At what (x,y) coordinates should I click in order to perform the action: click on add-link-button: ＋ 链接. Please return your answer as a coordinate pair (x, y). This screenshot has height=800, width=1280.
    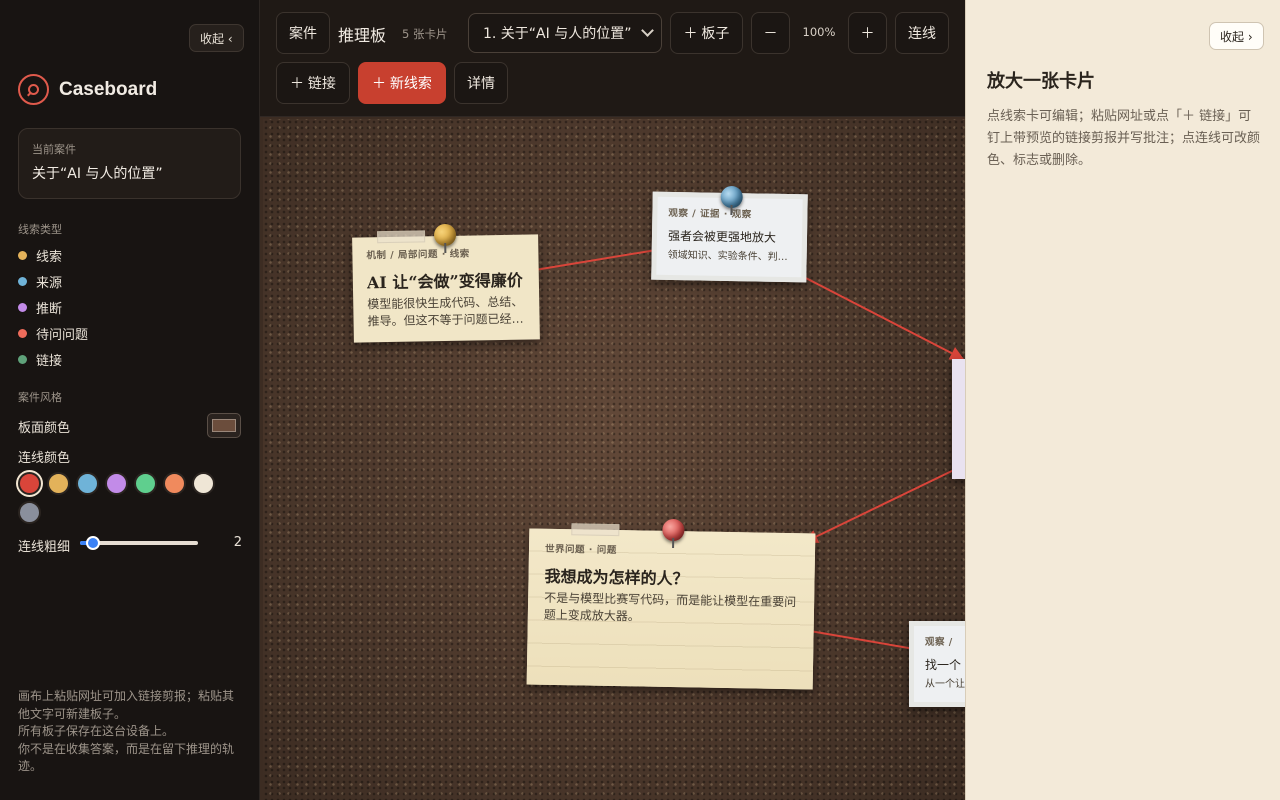
    Looking at the image, I should click on (313, 83).